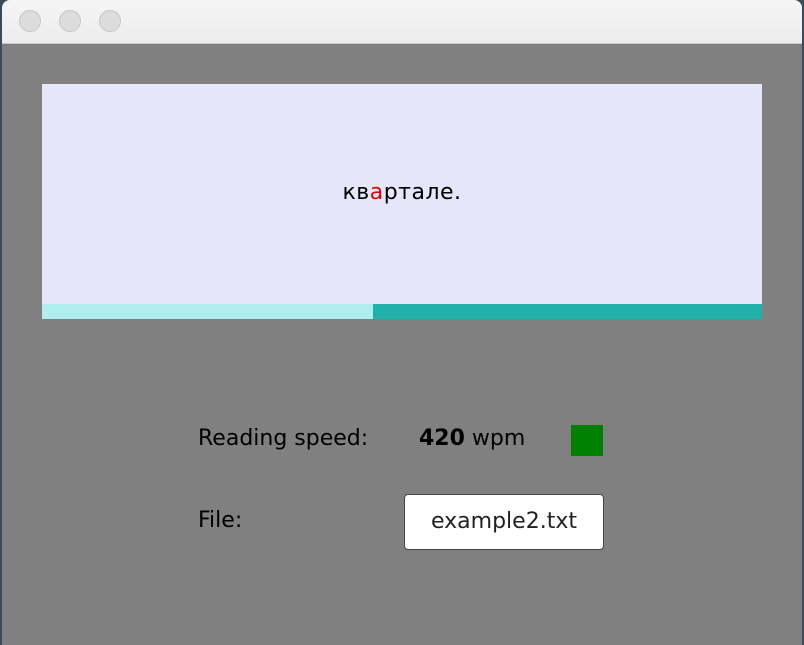 The height and width of the screenshot is (645, 804). What do you see at coordinates (422, 192) in the screenshot?
I see `word-suffix: ртале.` at bounding box center [422, 192].